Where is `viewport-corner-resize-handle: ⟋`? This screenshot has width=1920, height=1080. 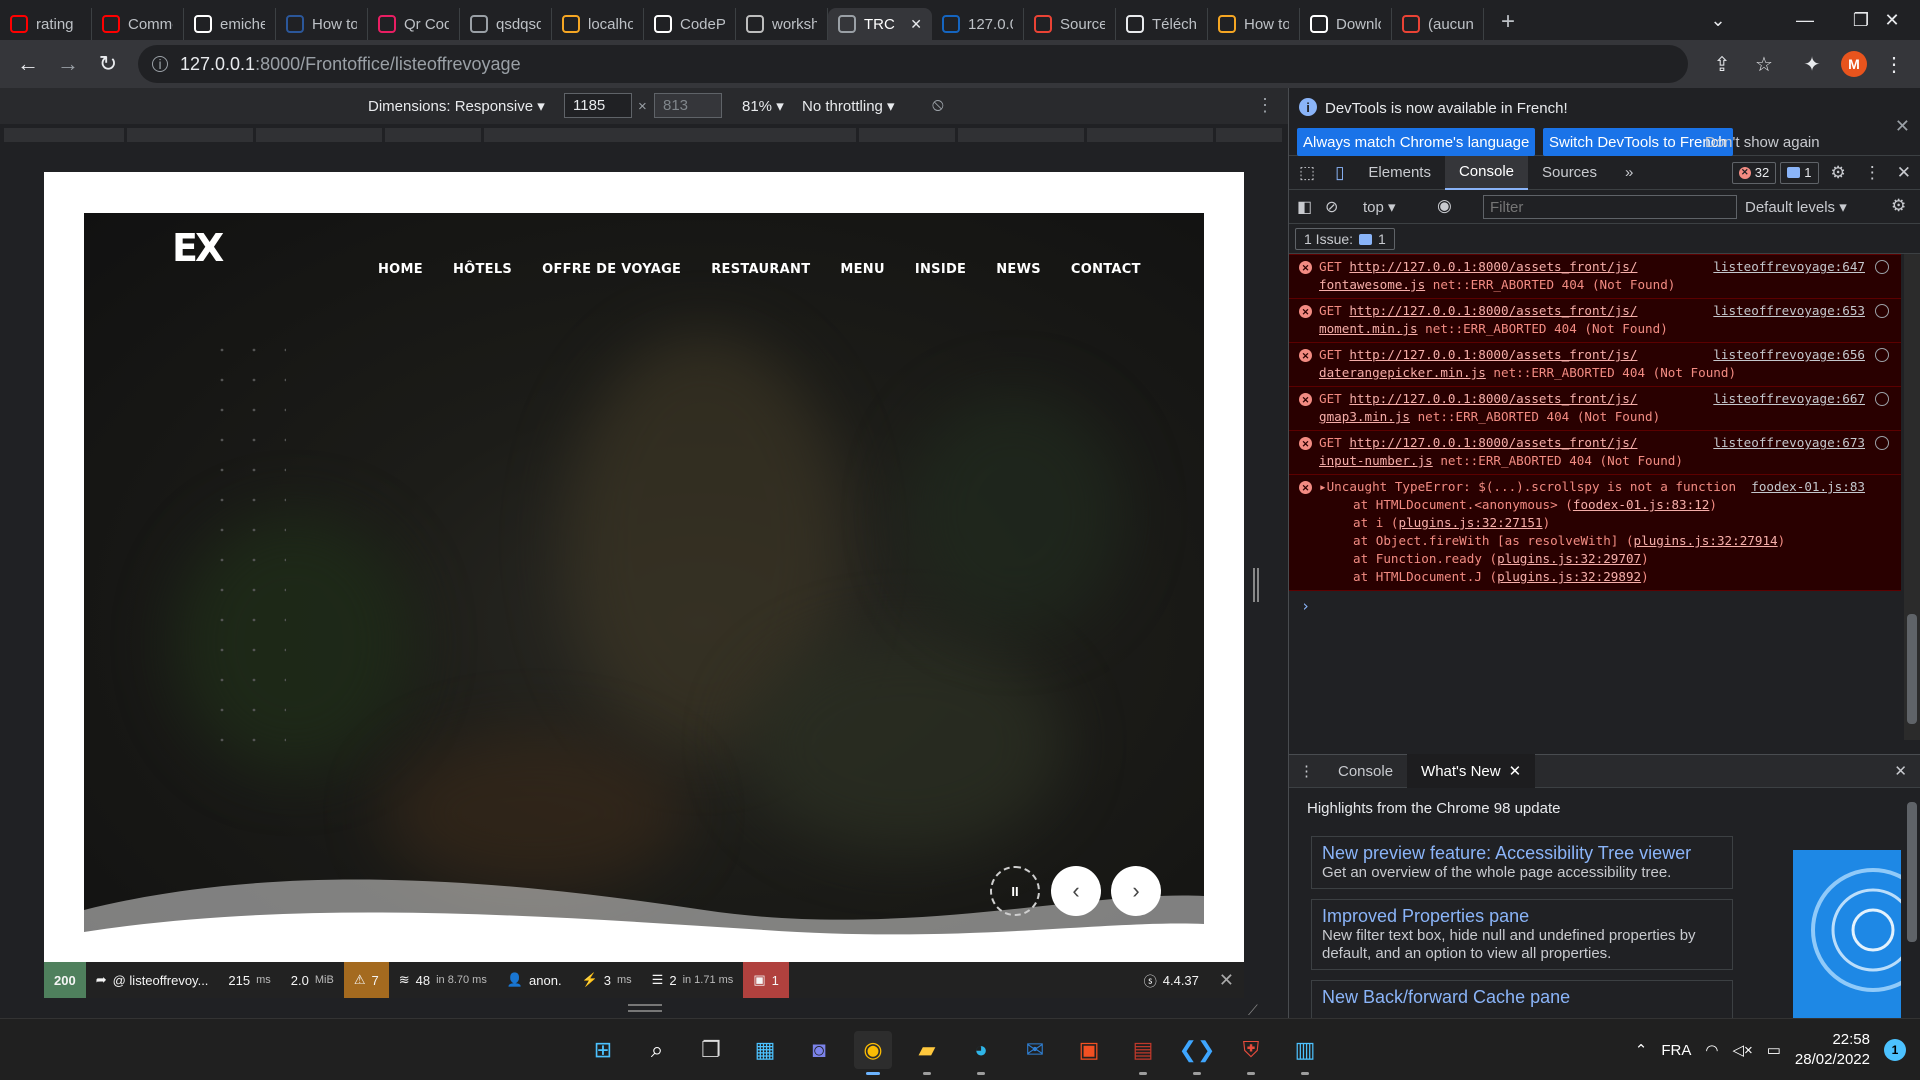
viewport-corner-resize-handle: ⟋ is located at coordinates (1256, 1010).